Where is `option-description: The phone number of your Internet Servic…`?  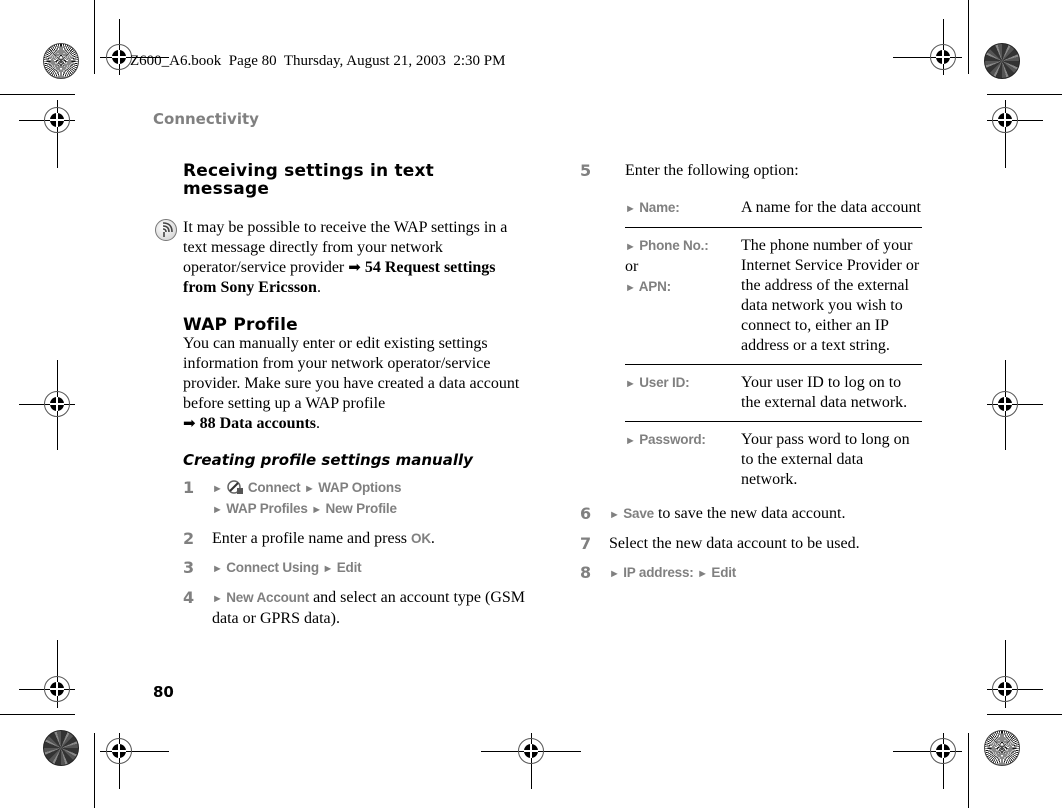 option-description: The phone number of your Internet Servic… is located at coordinates (831, 296).